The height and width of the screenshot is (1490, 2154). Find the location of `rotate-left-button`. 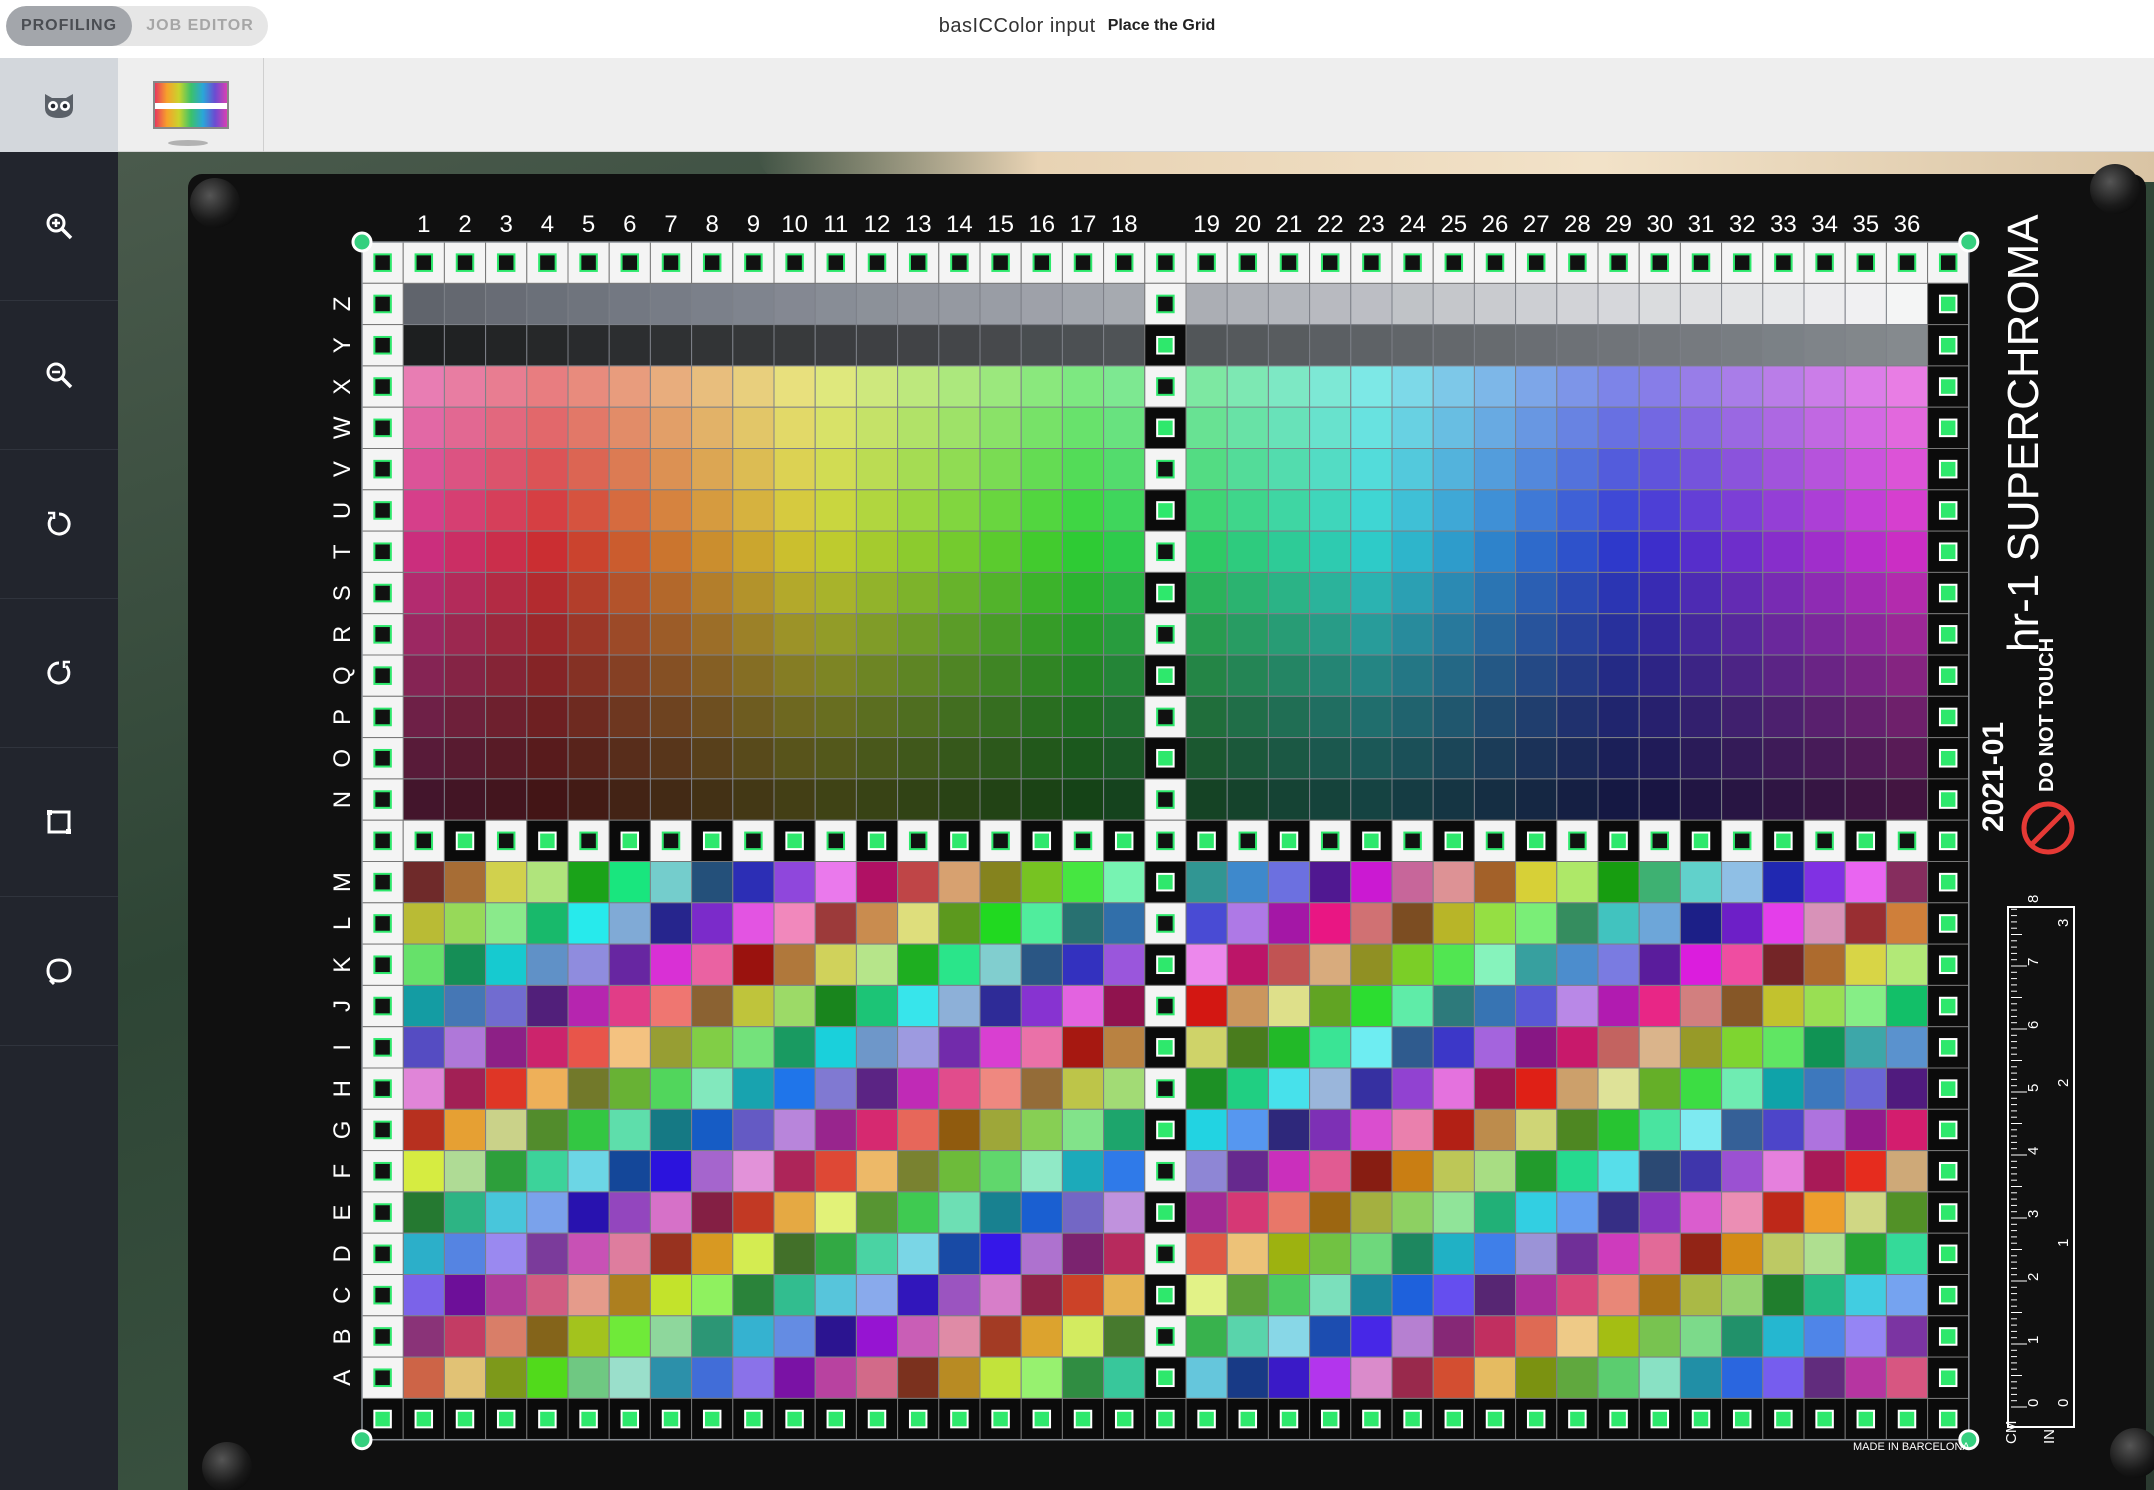

rotate-left-button is located at coordinates (59, 524).